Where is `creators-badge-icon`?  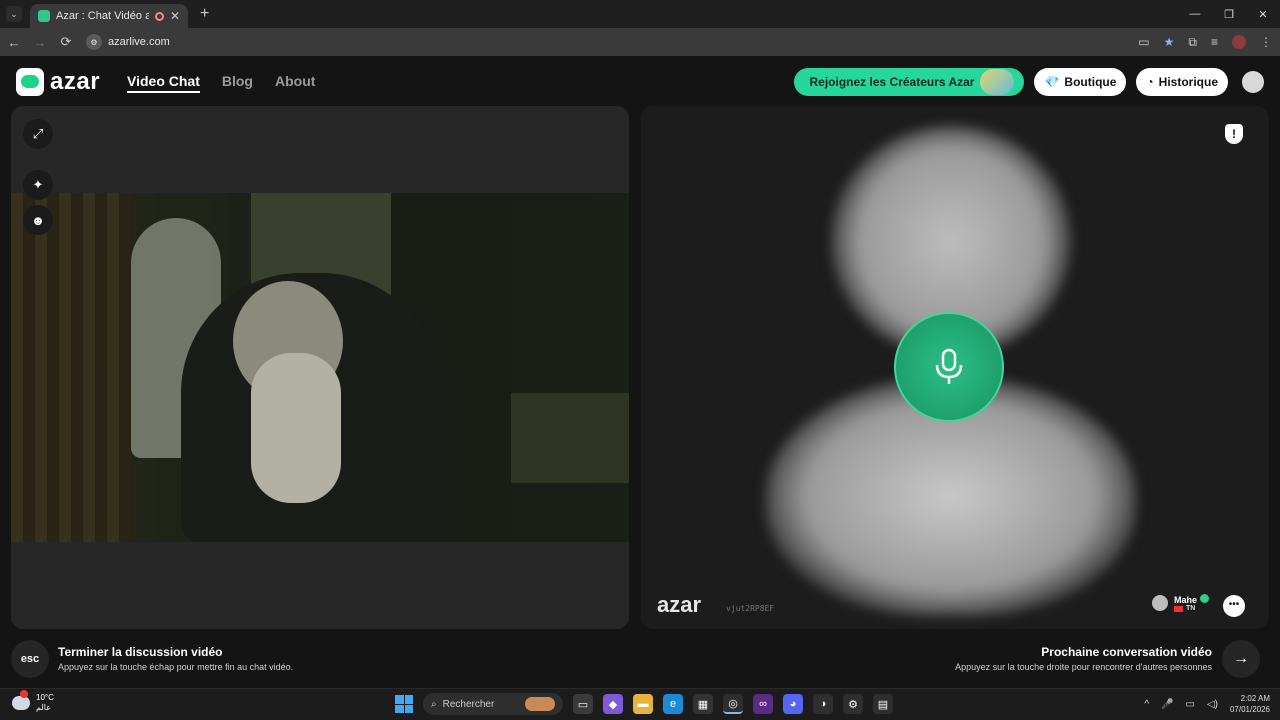
creators-badge-icon is located at coordinates (997, 82).